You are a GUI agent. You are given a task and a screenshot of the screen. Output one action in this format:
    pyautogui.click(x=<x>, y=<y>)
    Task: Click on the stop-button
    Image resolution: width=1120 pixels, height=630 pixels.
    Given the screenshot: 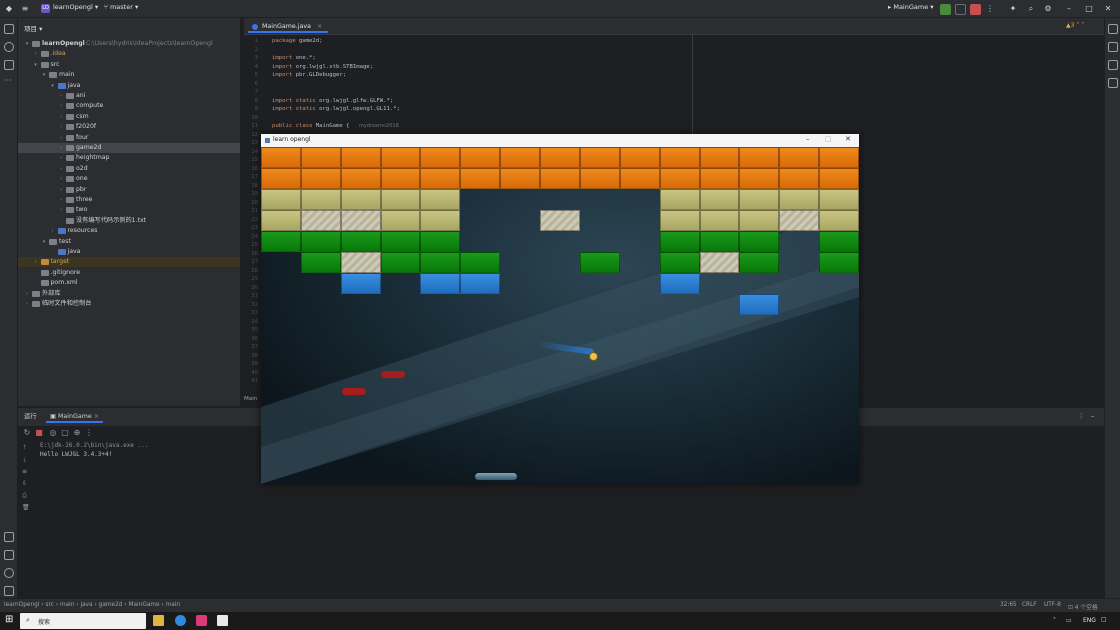 What is the action you would take?
    pyautogui.click(x=975, y=9)
    